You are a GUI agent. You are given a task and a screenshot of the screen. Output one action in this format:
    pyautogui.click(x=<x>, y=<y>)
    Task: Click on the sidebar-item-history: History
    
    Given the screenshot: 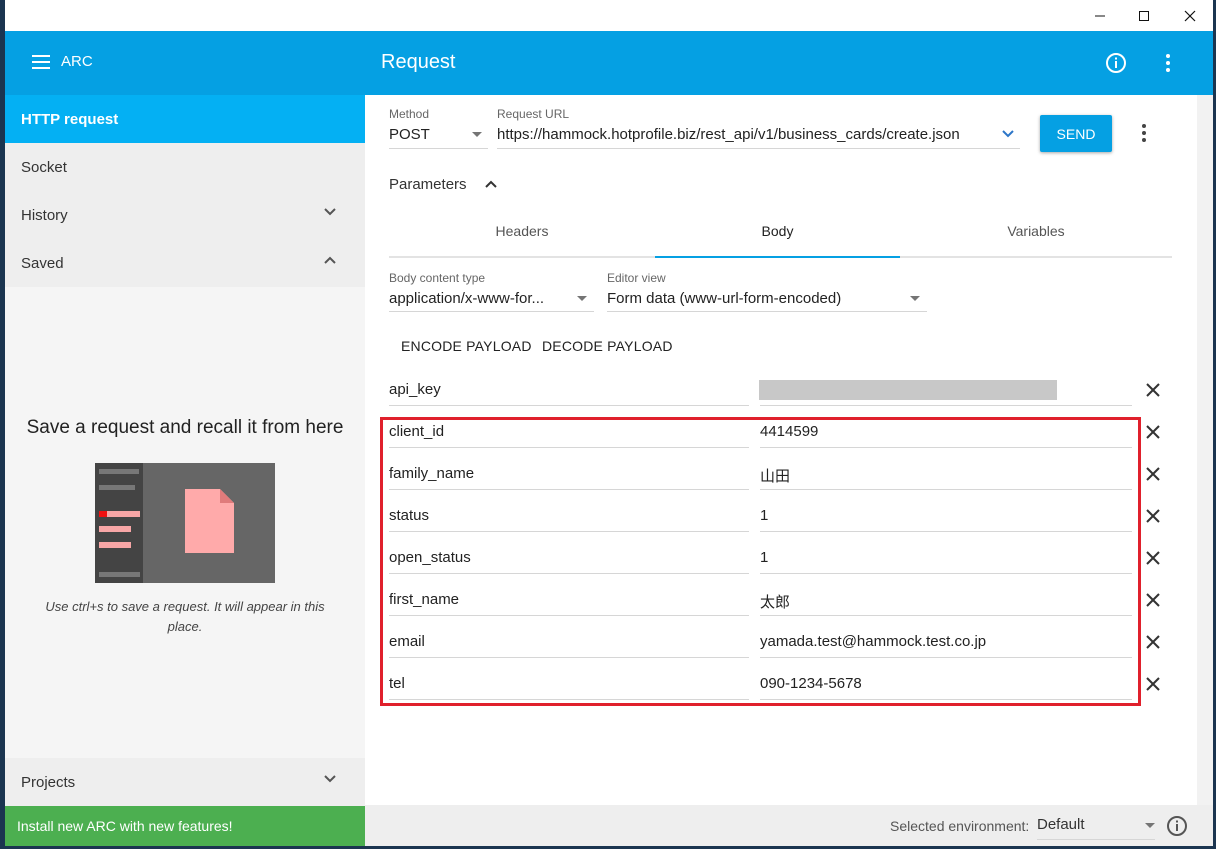 What is the action you would take?
    pyautogui.click(x=185, y=215)
    